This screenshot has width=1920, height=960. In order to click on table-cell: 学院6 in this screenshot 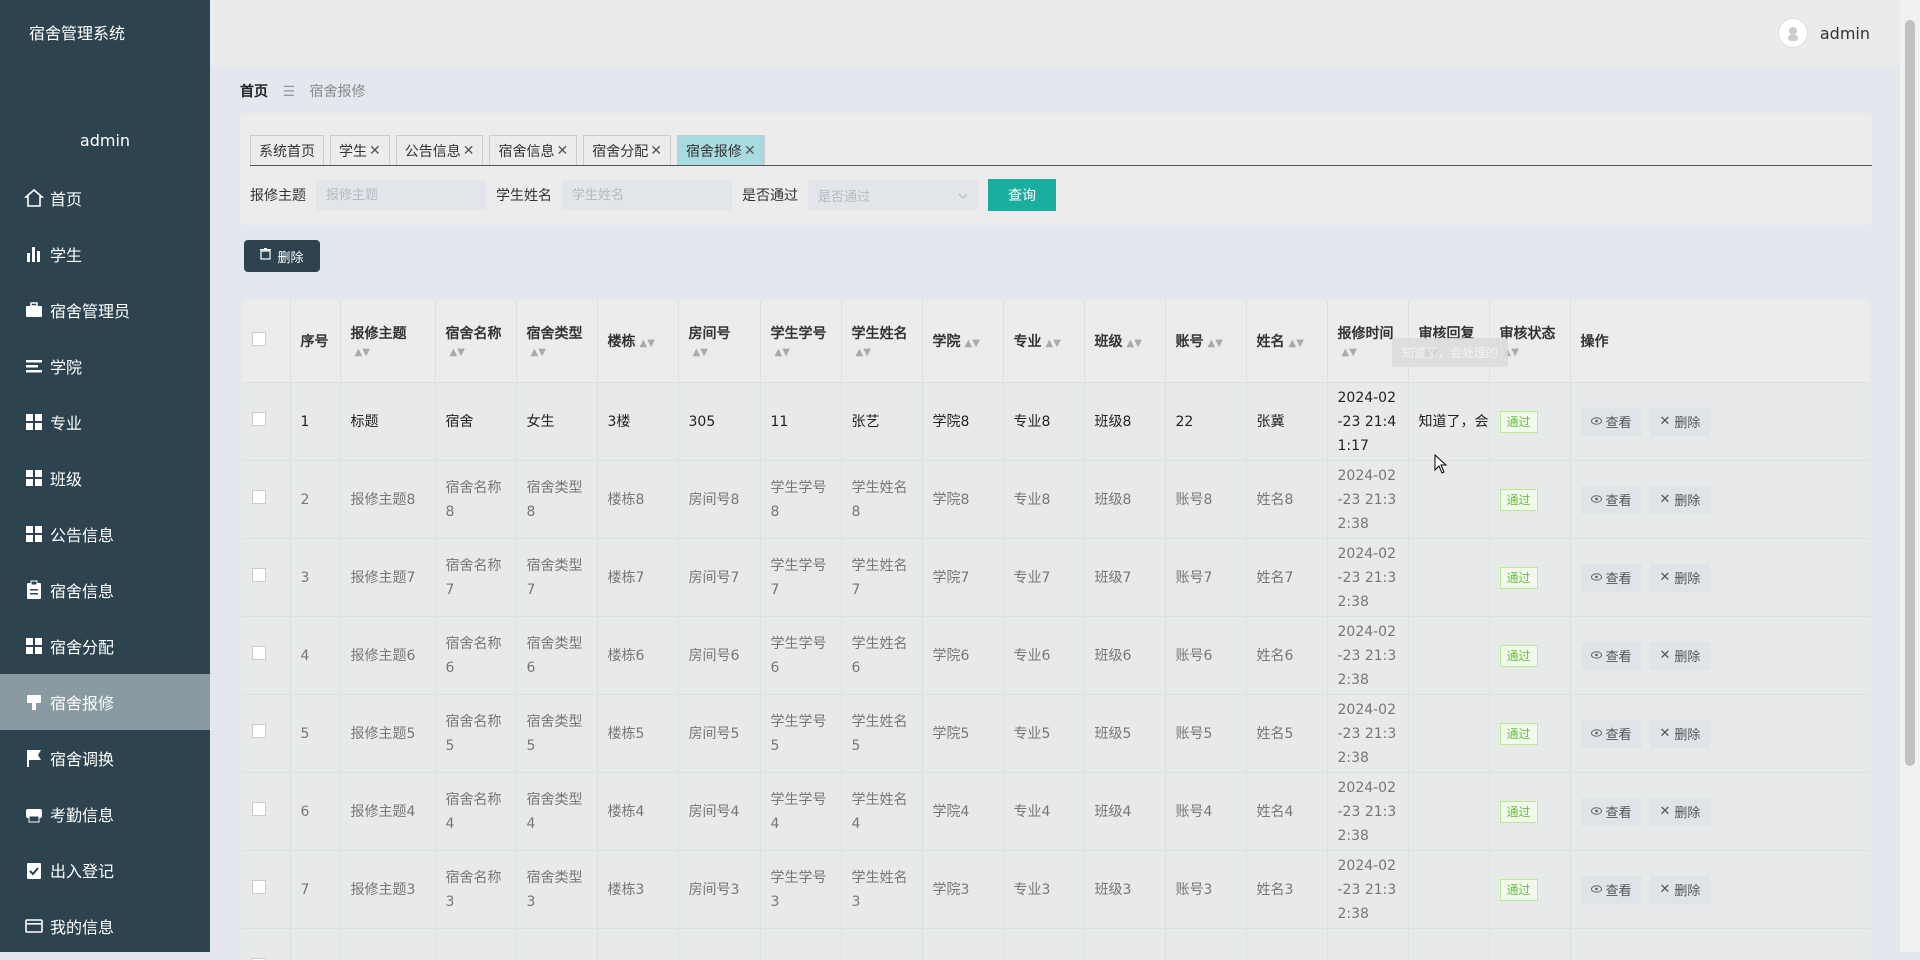, I will do `click(962, 656)`.